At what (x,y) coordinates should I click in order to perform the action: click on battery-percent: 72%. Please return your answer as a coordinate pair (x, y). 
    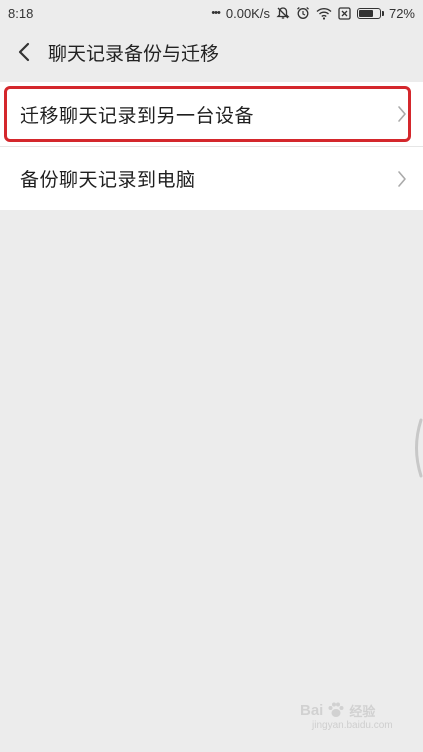
    Looking at the image, I should click on (401, 13).